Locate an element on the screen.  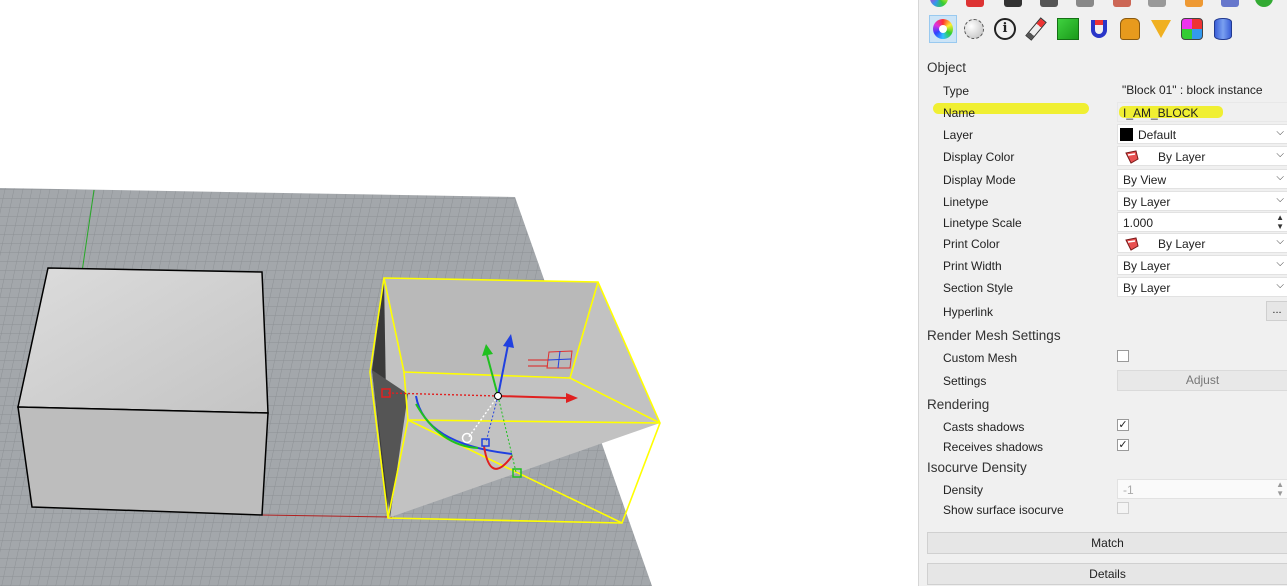
name-input-text: I_AM_BLOCK is located at coordinates (1161, 113).